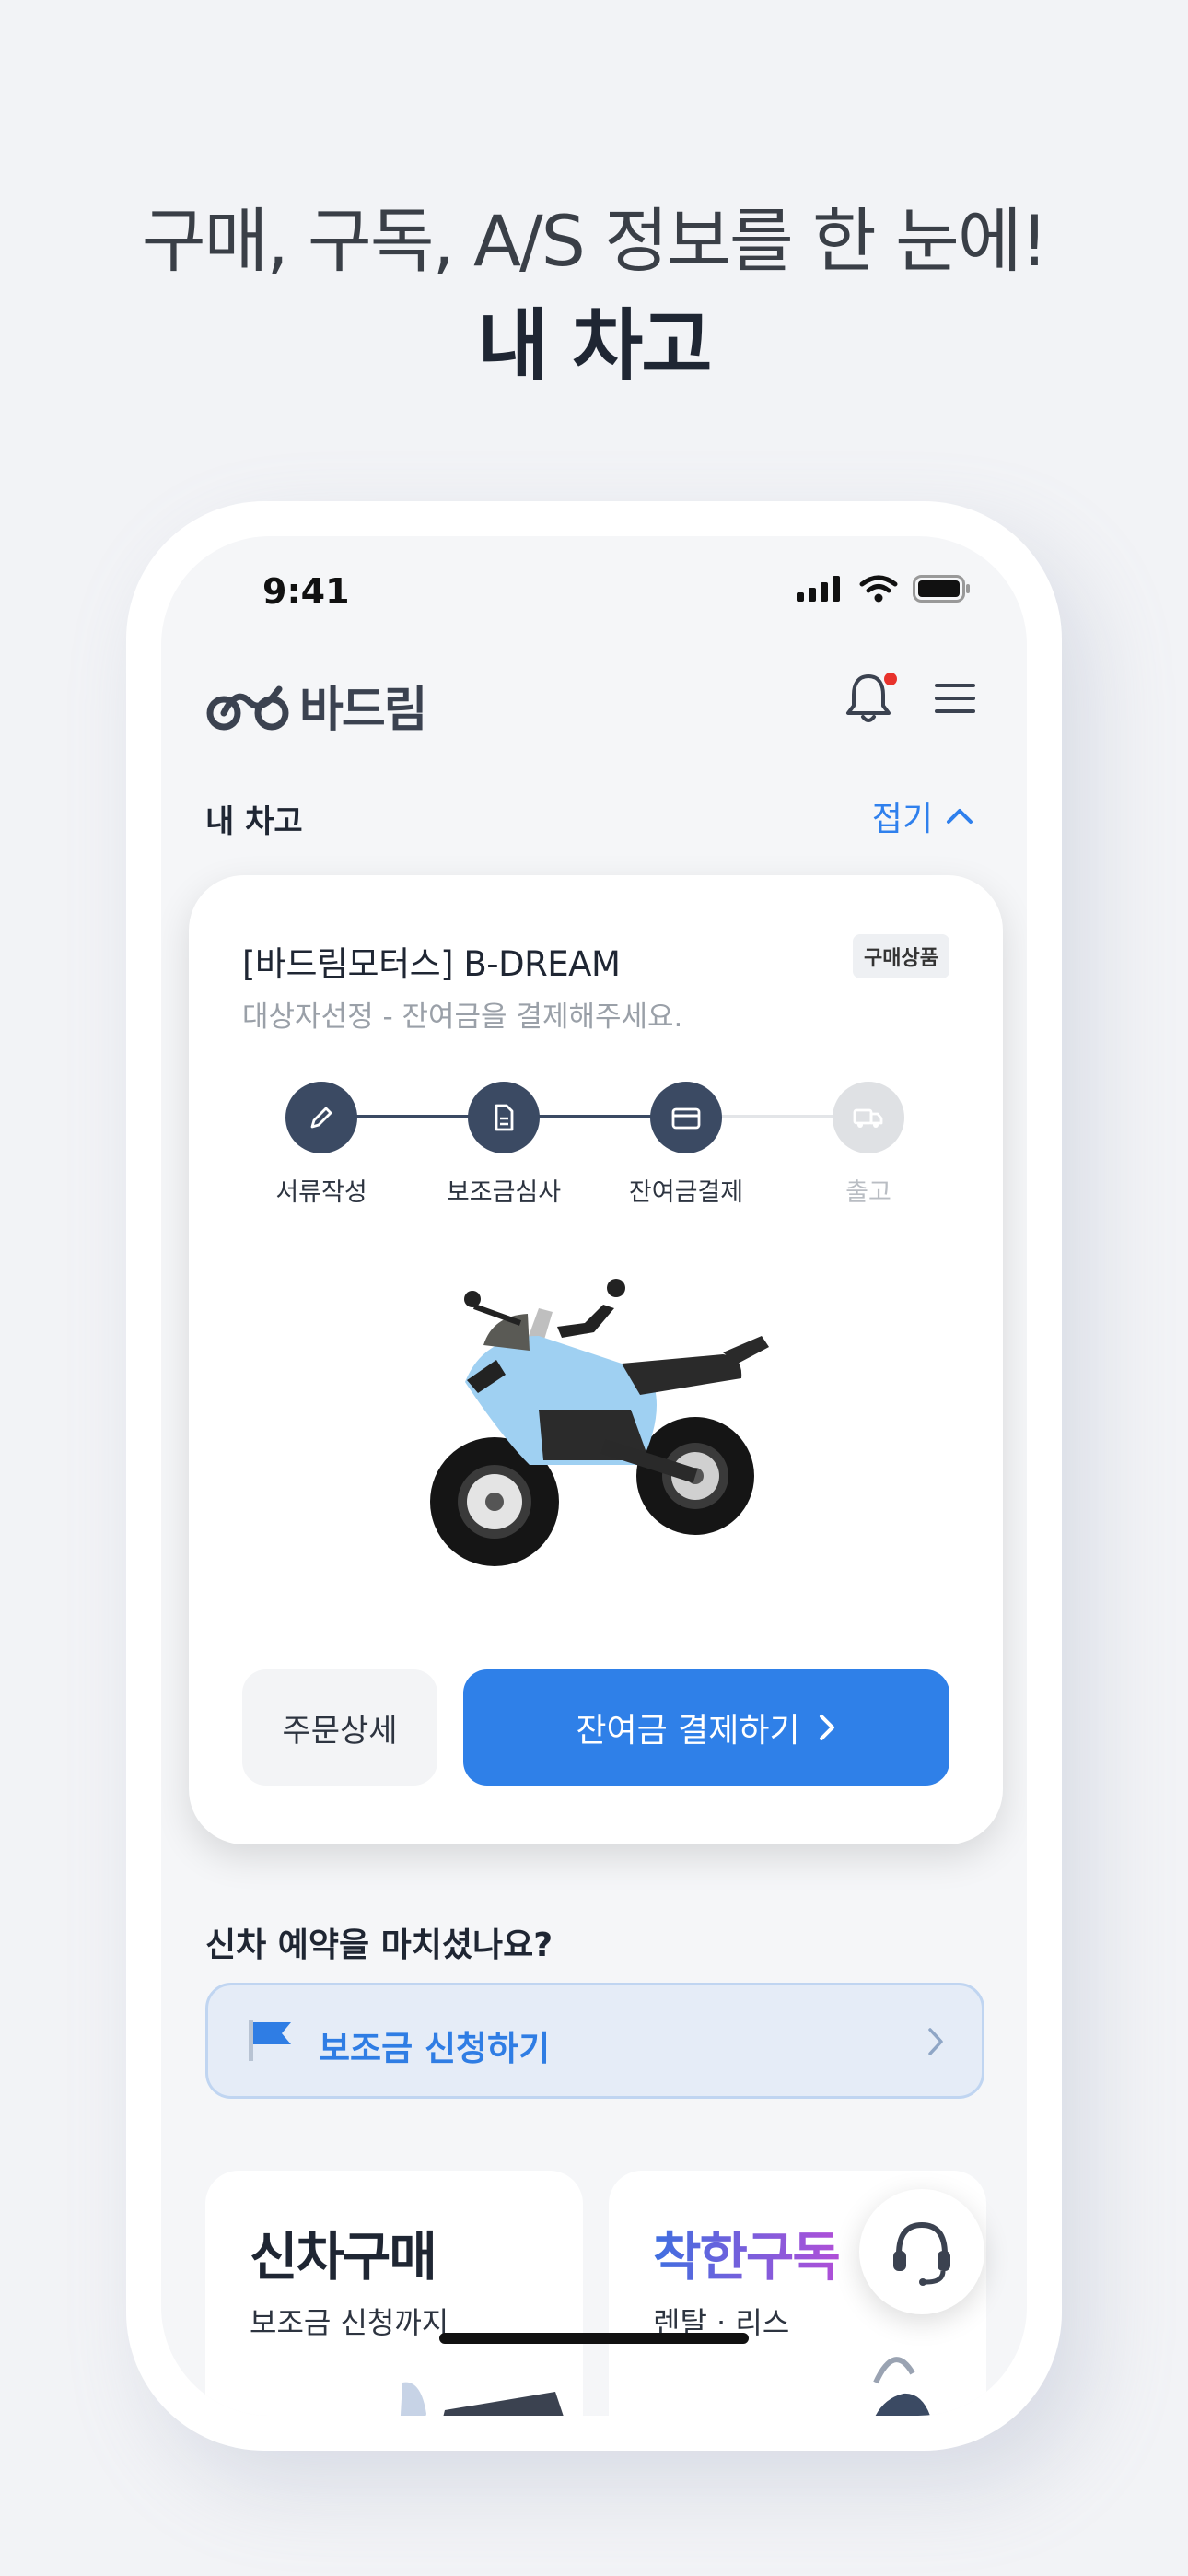 The height and width of the screenshot is (2576, 1188). I want to click on collapse-button: 접기, so click(922, 816).